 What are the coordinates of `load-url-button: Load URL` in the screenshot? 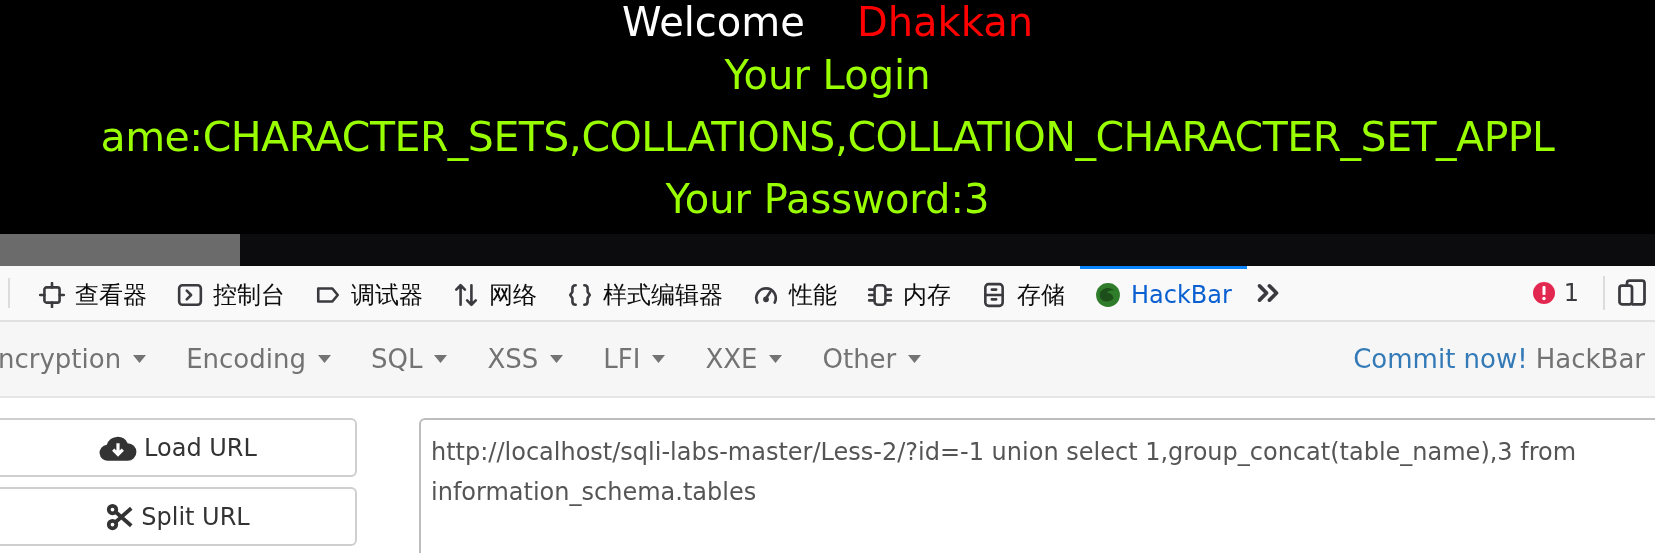 It's located at (178, 447).